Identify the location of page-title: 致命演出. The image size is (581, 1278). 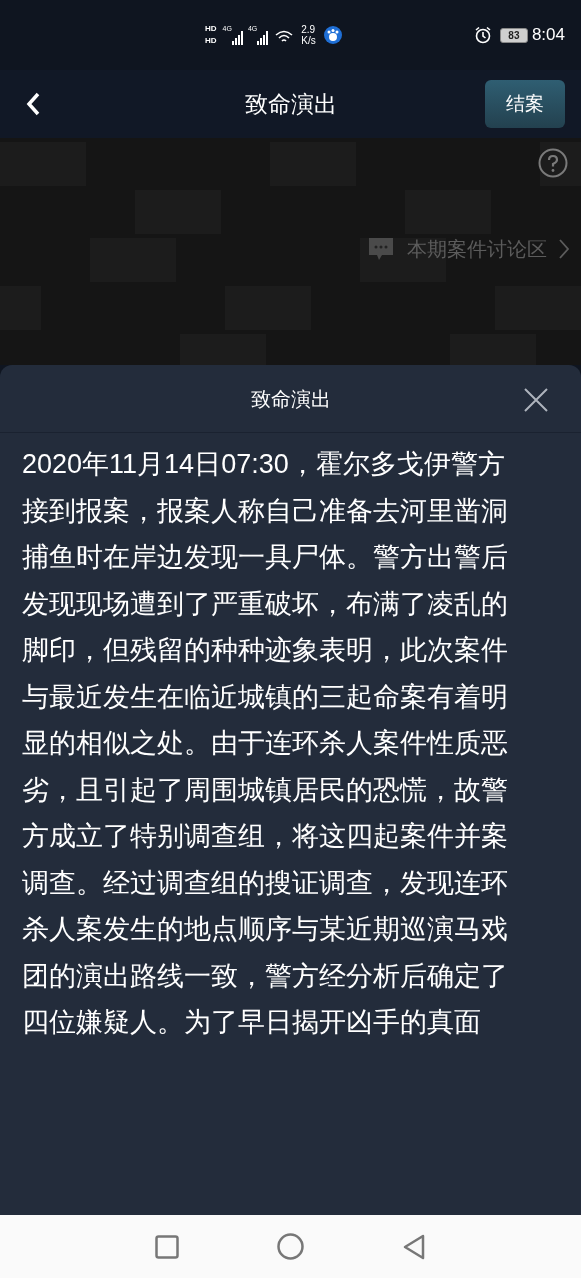
(290, 104).